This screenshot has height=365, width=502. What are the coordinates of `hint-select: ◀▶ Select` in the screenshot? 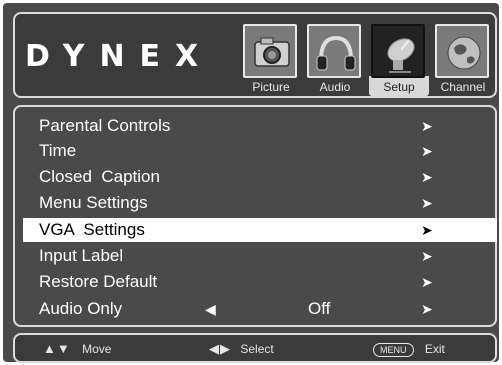 It's located at (241, 349).